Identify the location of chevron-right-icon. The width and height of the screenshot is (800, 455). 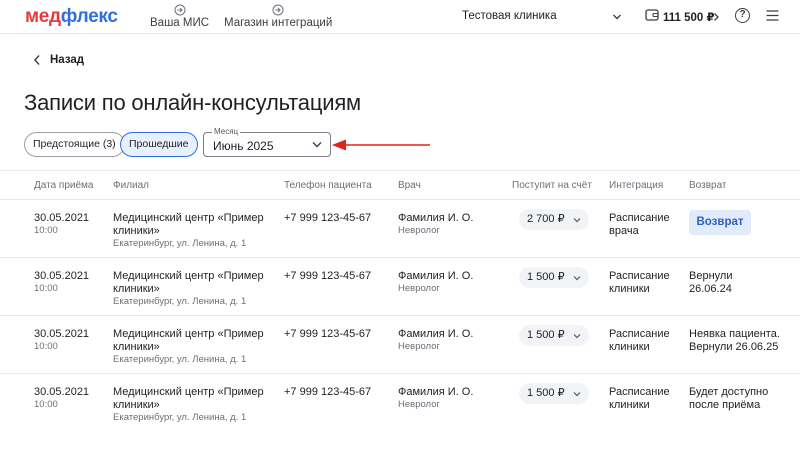
(716, 17).